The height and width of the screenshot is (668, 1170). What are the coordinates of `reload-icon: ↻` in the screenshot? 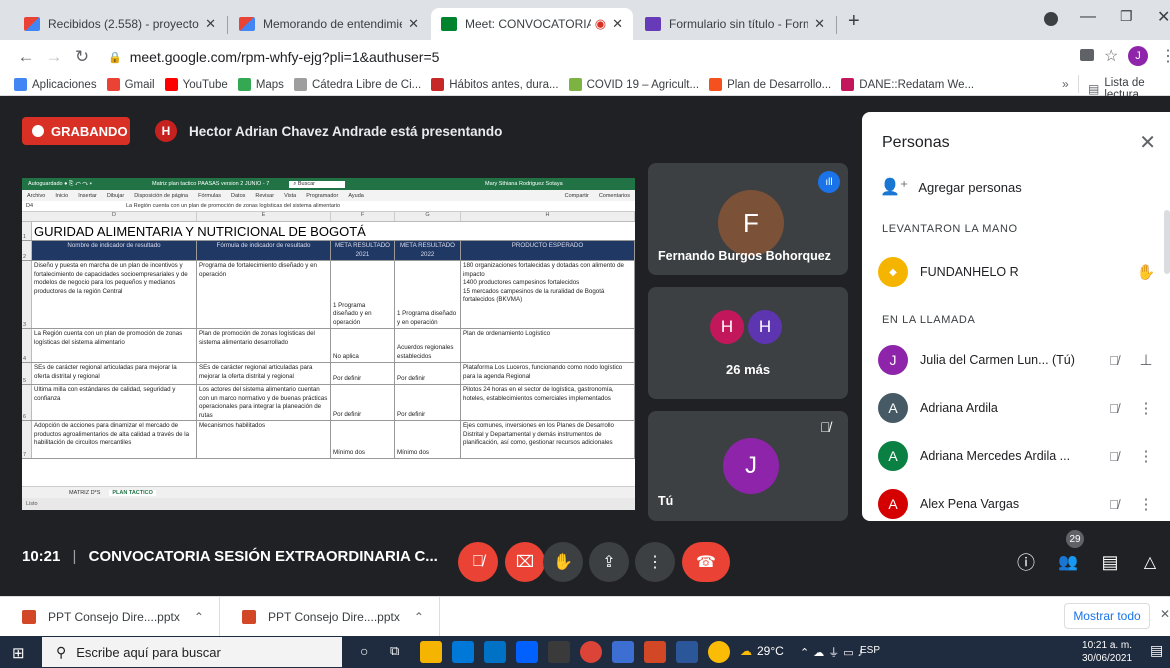 It's located at (82, 57).